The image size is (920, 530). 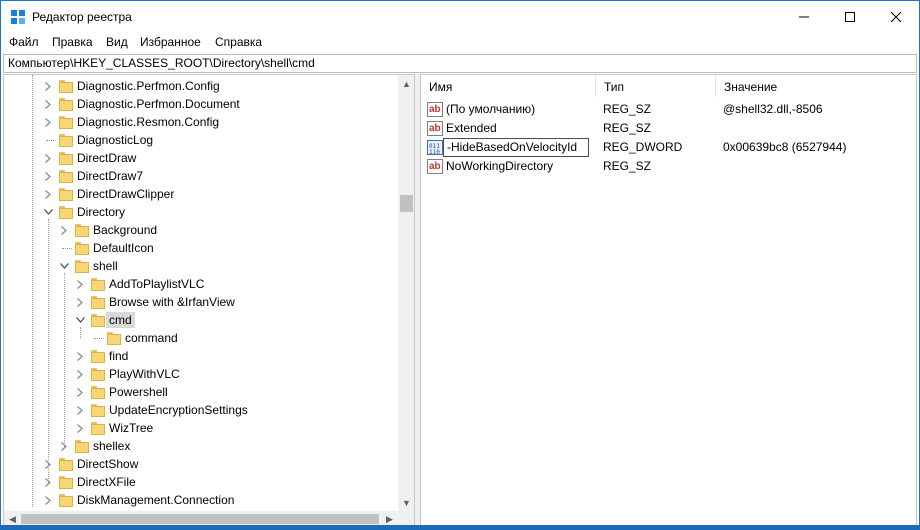 What do you see at coordinates (131, 428) in the screenshot?
I see `tree-item-label: WizTree` at bounding box center [131, 428].